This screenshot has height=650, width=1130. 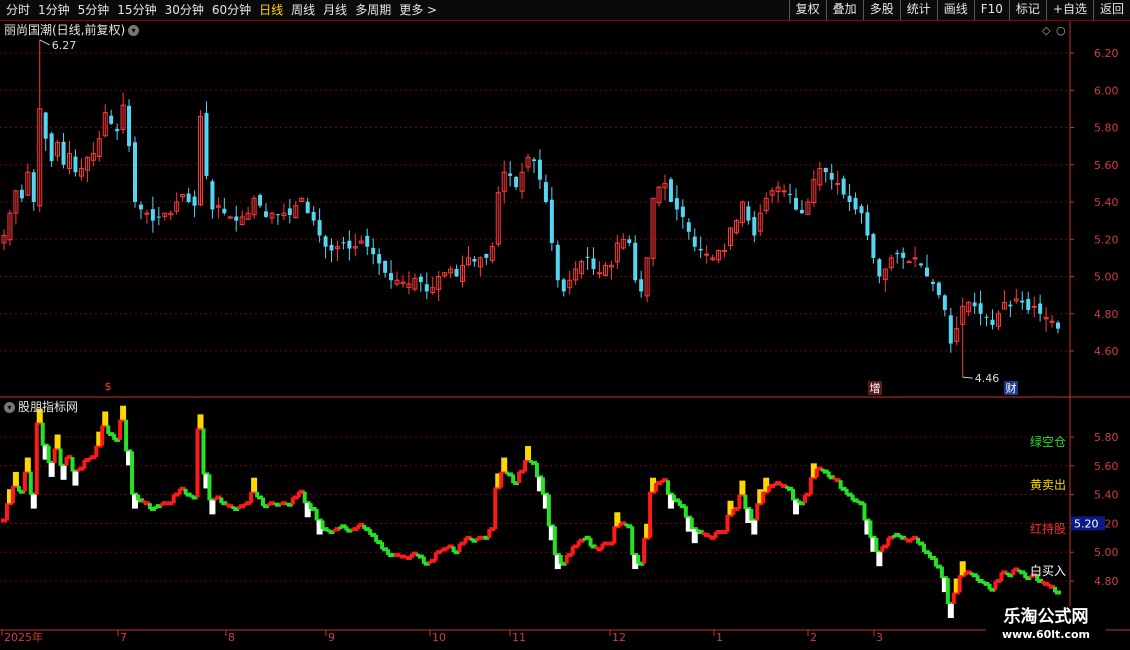 What do you see at coordinates (991, 10) in the screenshot?
I see `toolbar-button-5: F10` at bounding box center [991, 10].